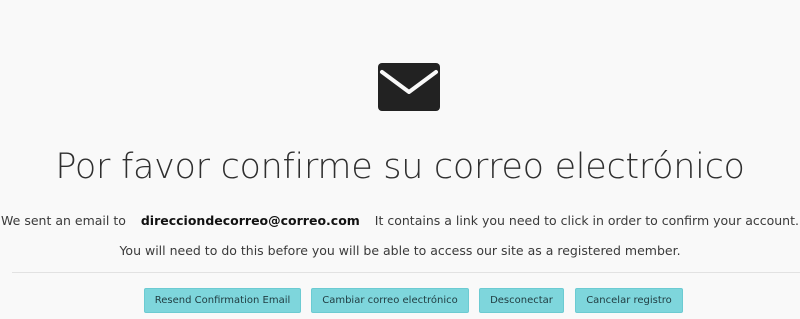 This screenshot has width=800, height=319. Describe the element at coordinates (250, 220) in the screenshot. I see `email-address: direcciondecorreo@correo.com` at that location.